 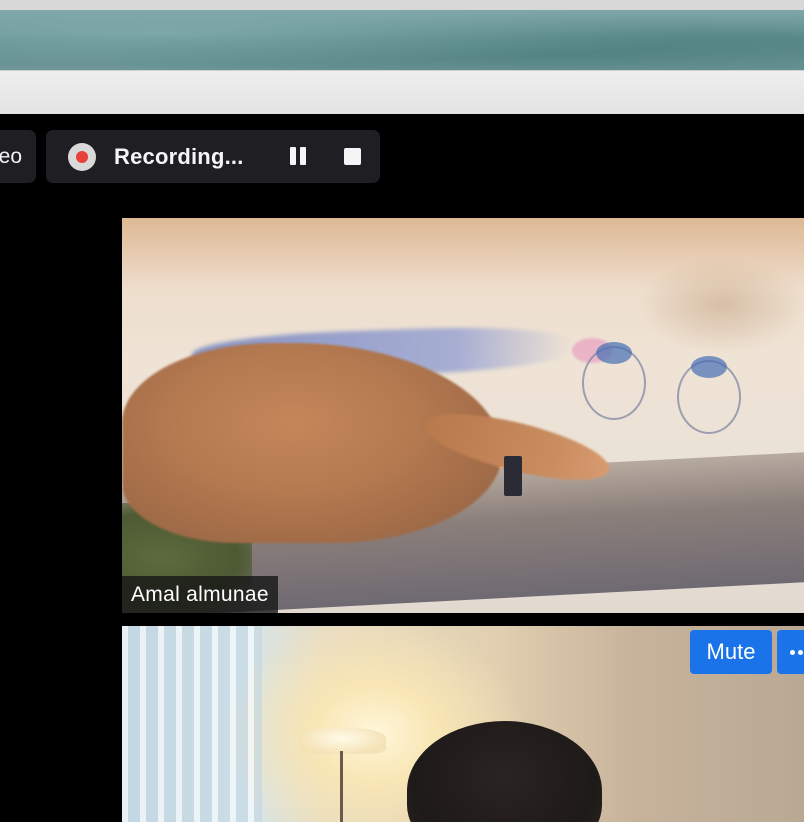 I want to click on desktop-wallpaper, so click(x=402, y=40).